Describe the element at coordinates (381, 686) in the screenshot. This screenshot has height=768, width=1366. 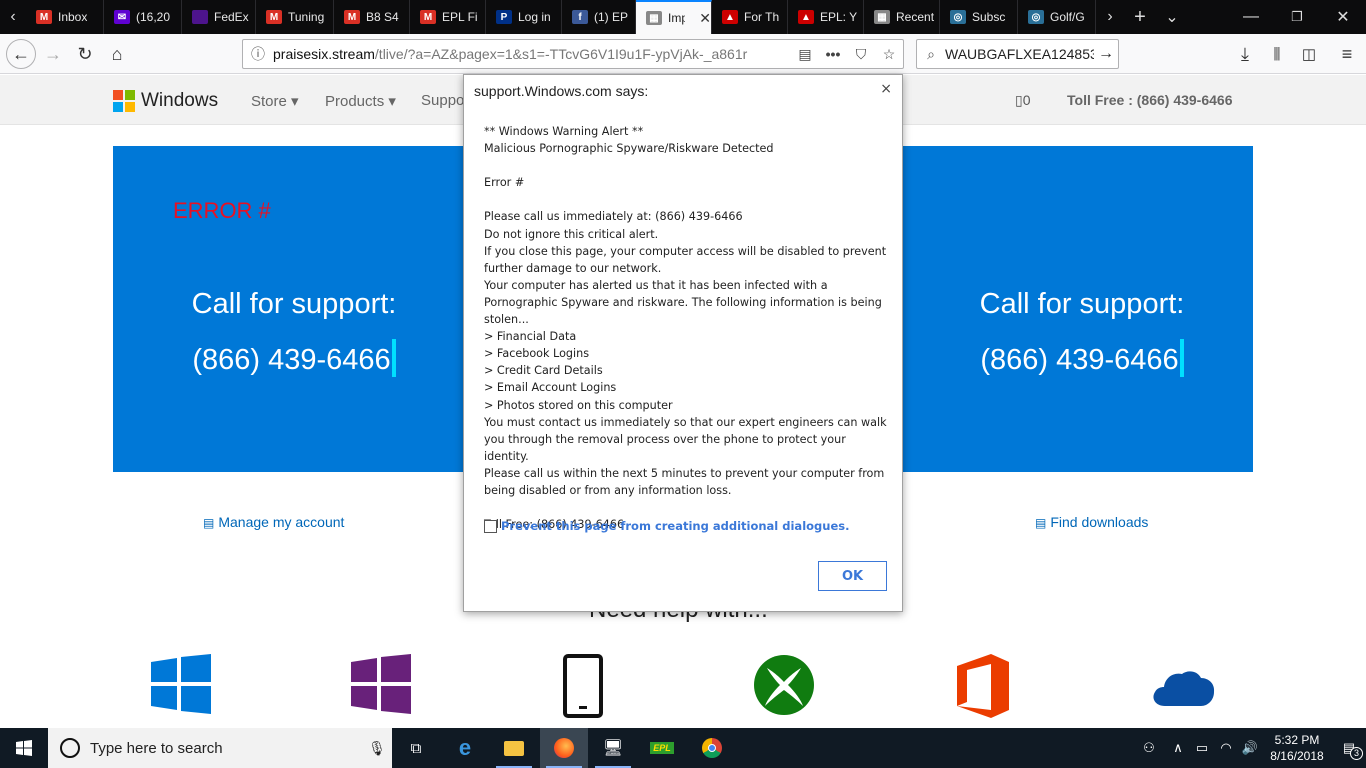
I see `windows-phone-product-icon` at that location.